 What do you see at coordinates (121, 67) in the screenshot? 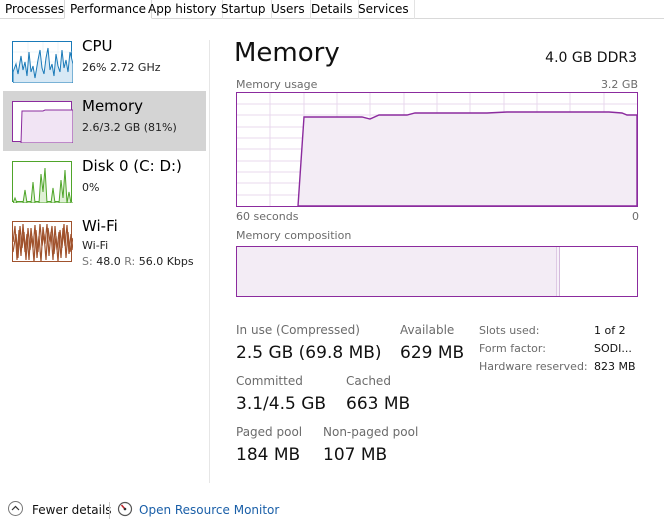
I see `sidebar-item-subtitle: 26% 2.72 GHz` at bounding box center [121, 67].